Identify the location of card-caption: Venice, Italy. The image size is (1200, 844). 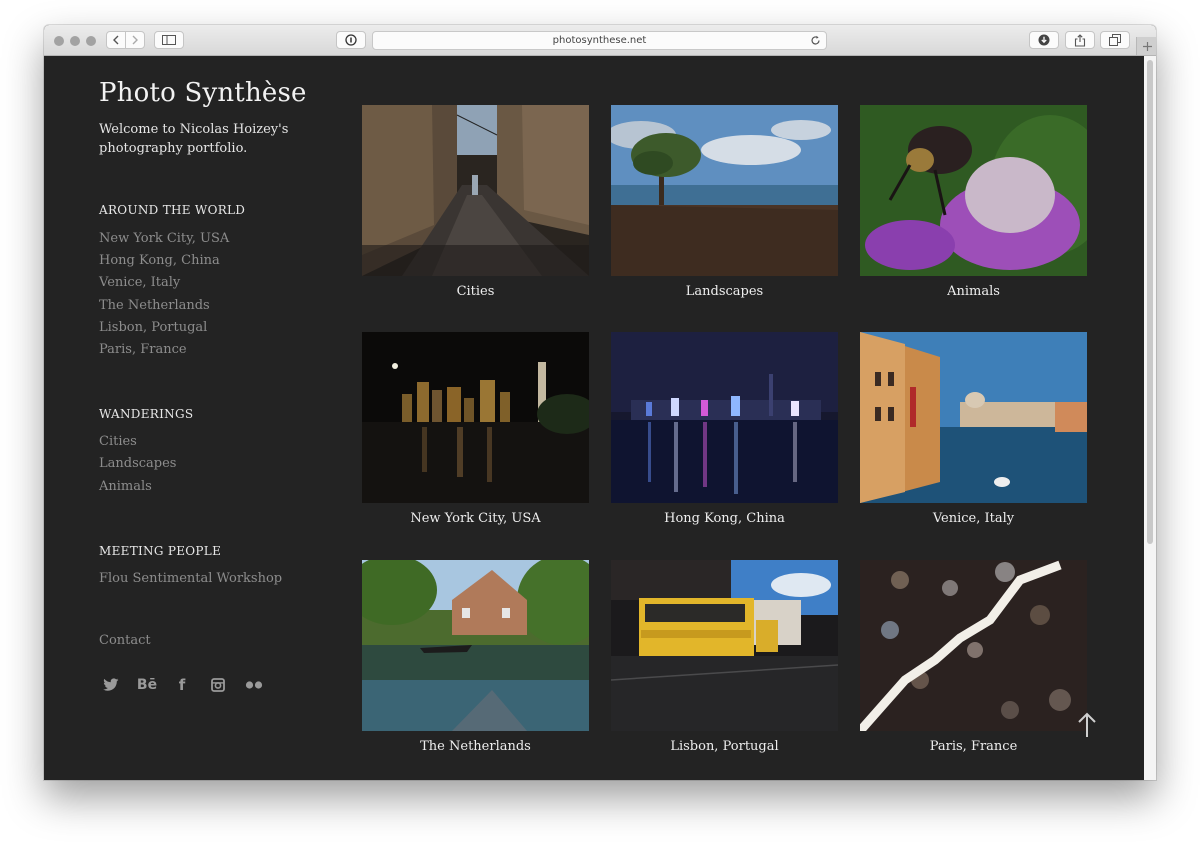
(973, 518).